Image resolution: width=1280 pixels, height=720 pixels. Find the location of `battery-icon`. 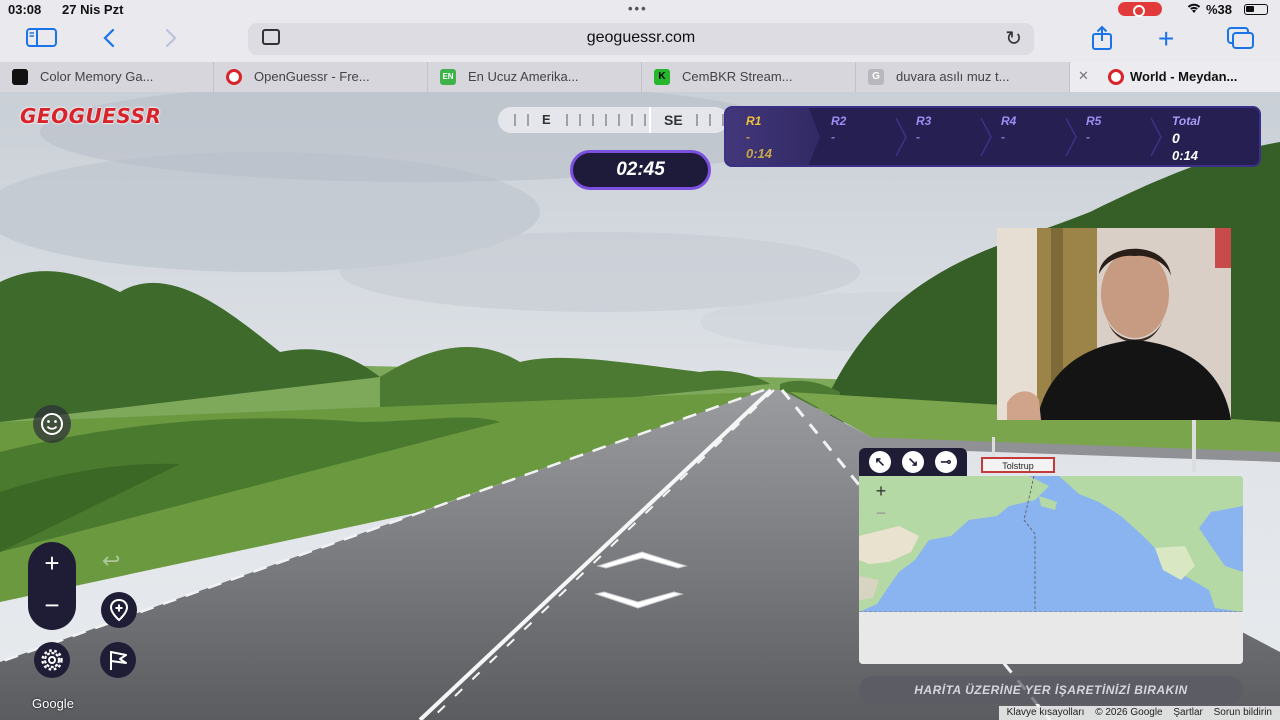

battery-icon is located at coordinates (1256, 9).